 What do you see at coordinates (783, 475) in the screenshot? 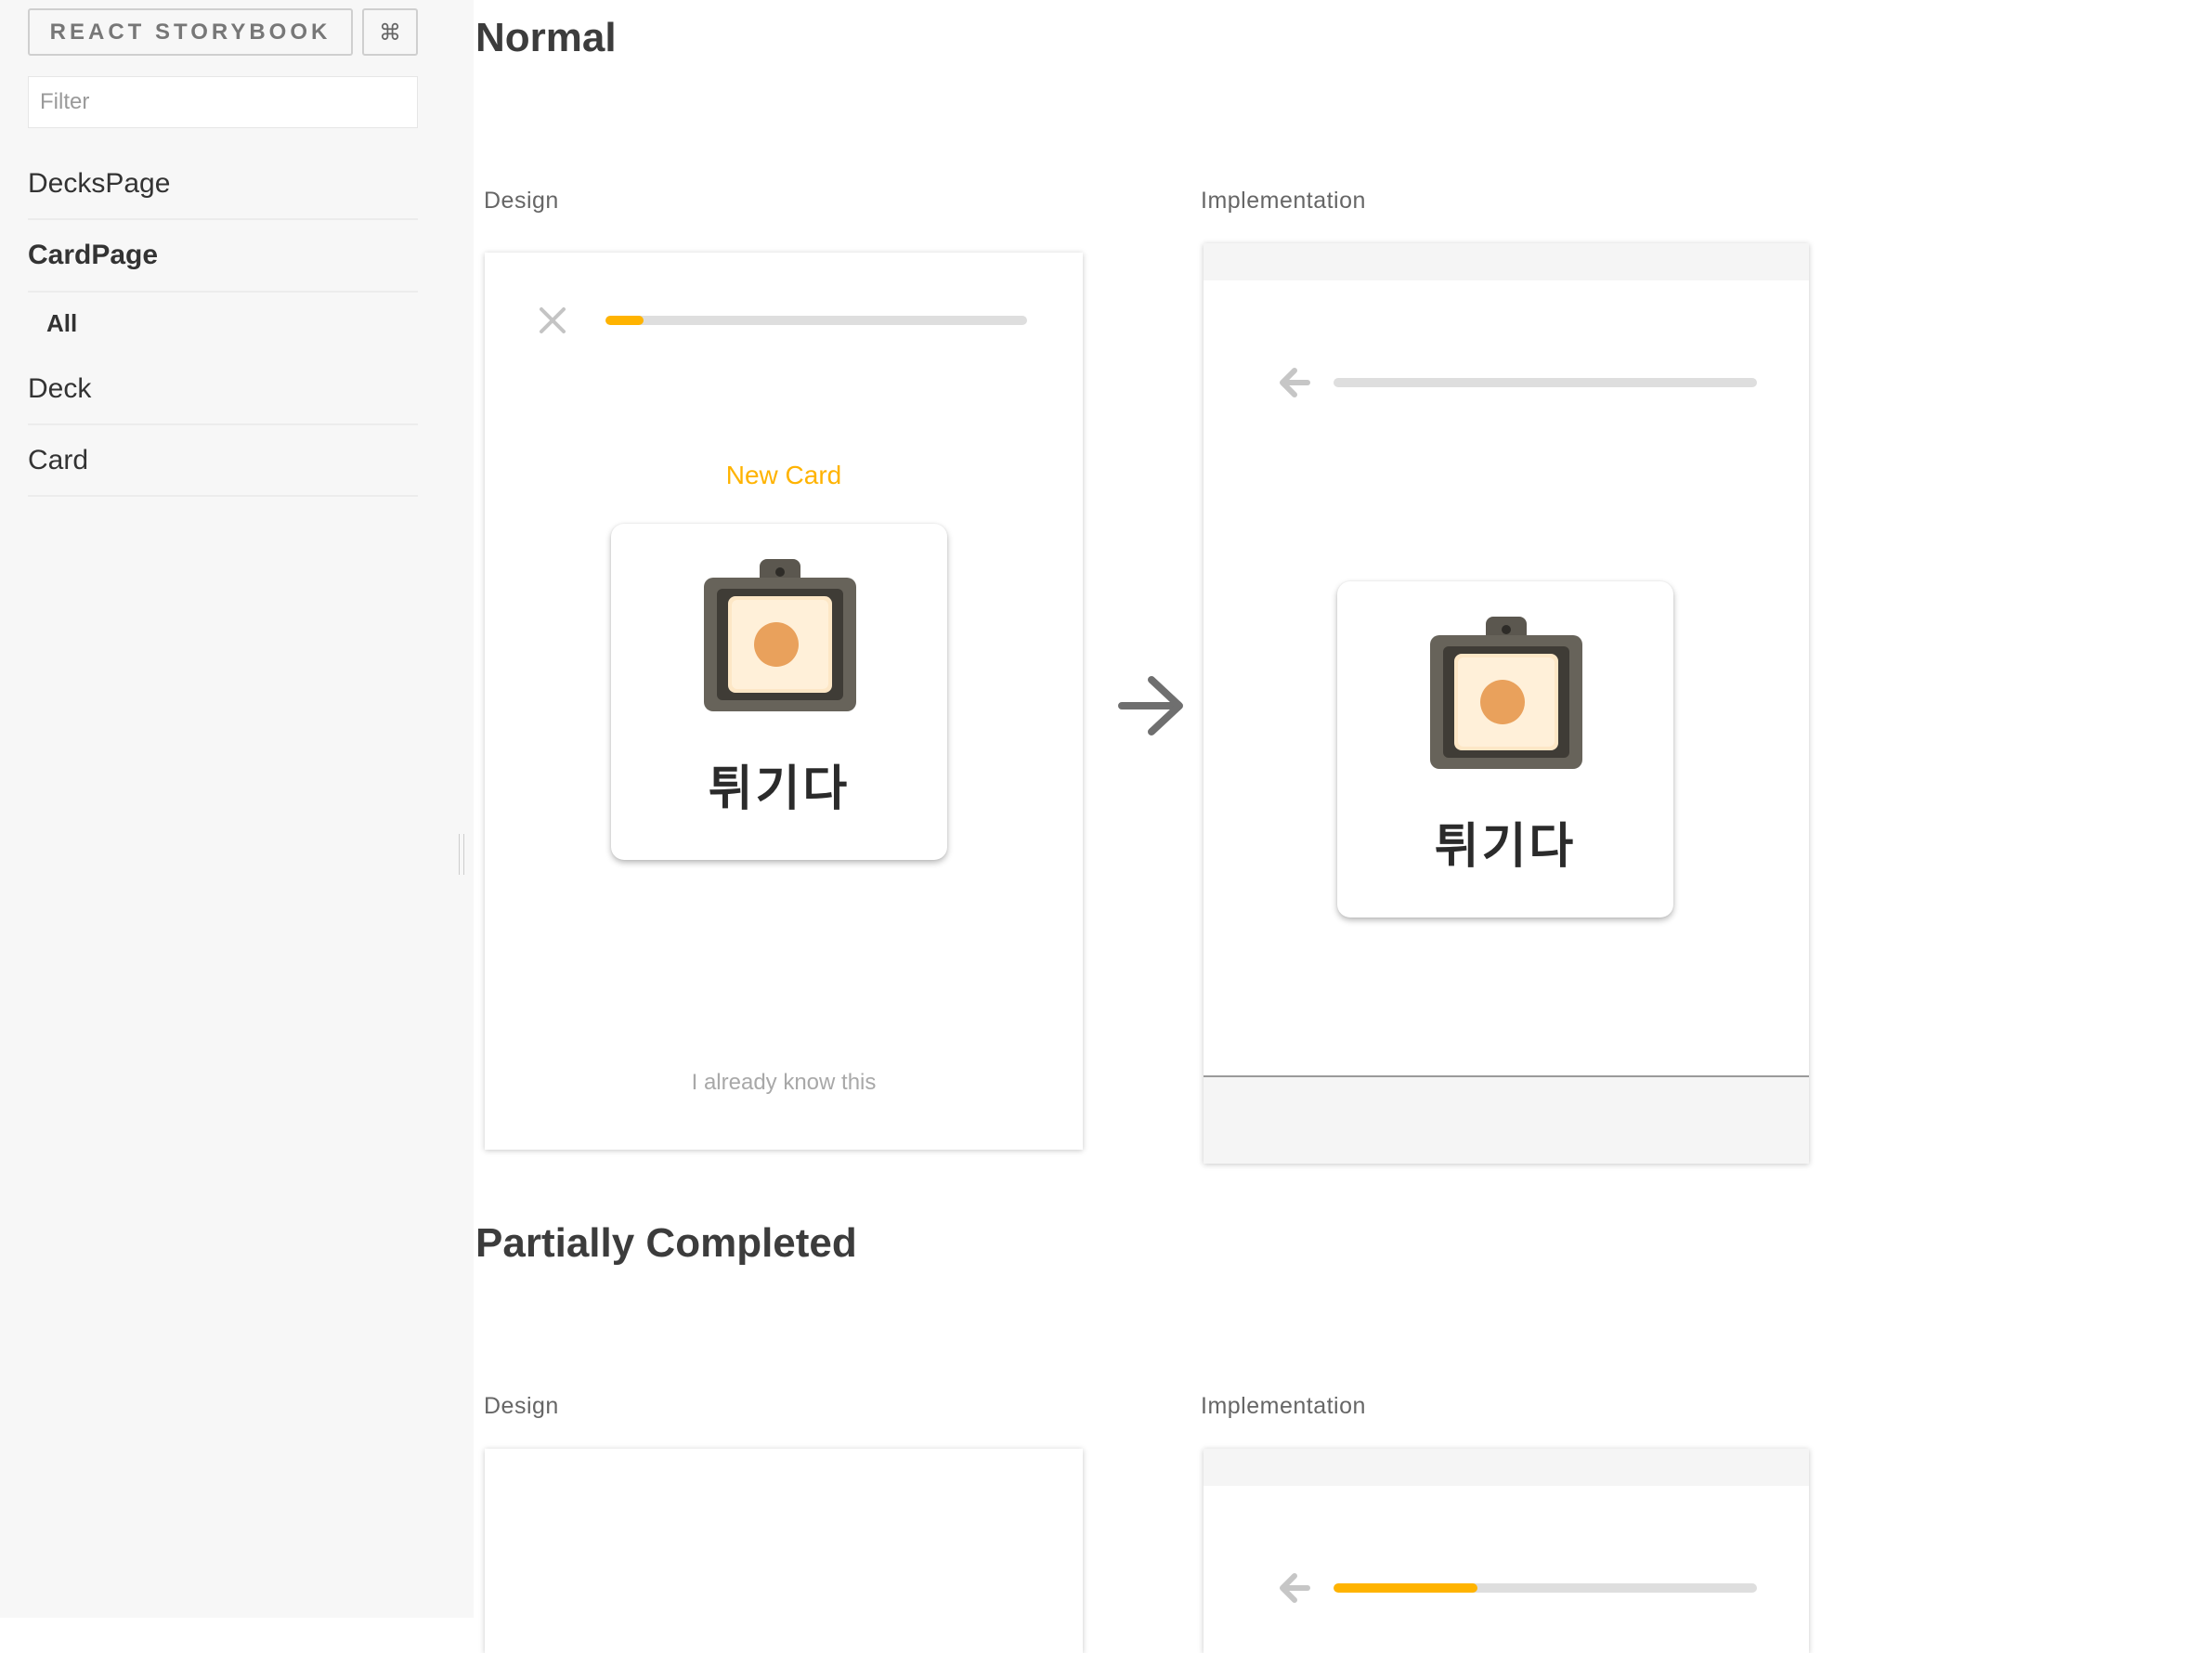
I see `new-card-badge: New Card` at bounding box center [783, 475].